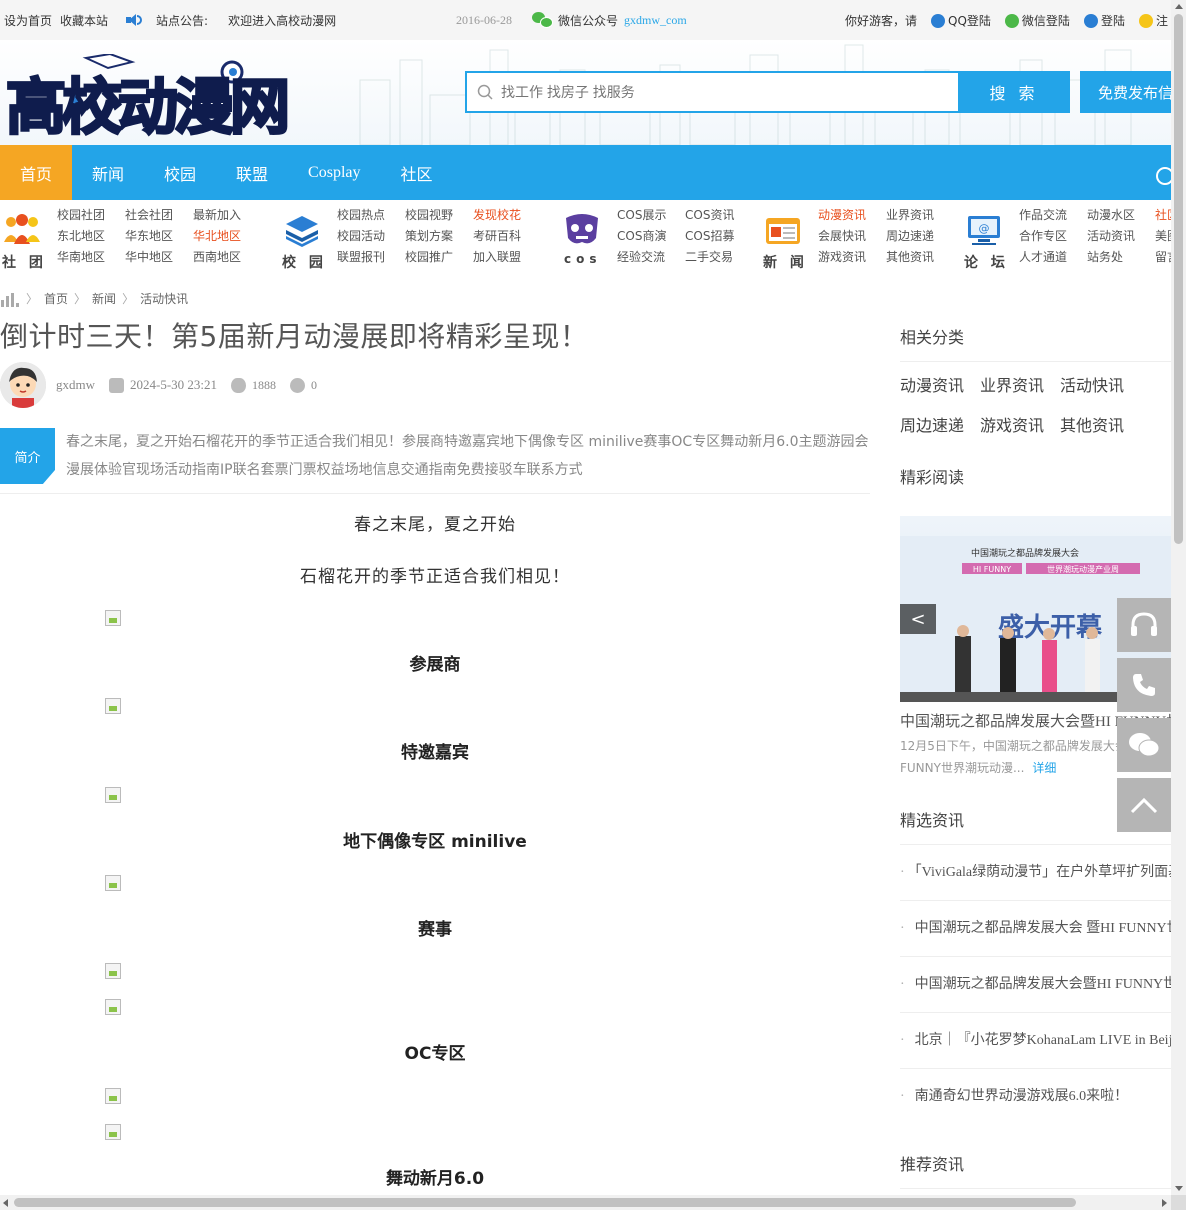 This screenshot has height=1210, width=1186. I want to click on back-to-top-button, so click(1144, 805).